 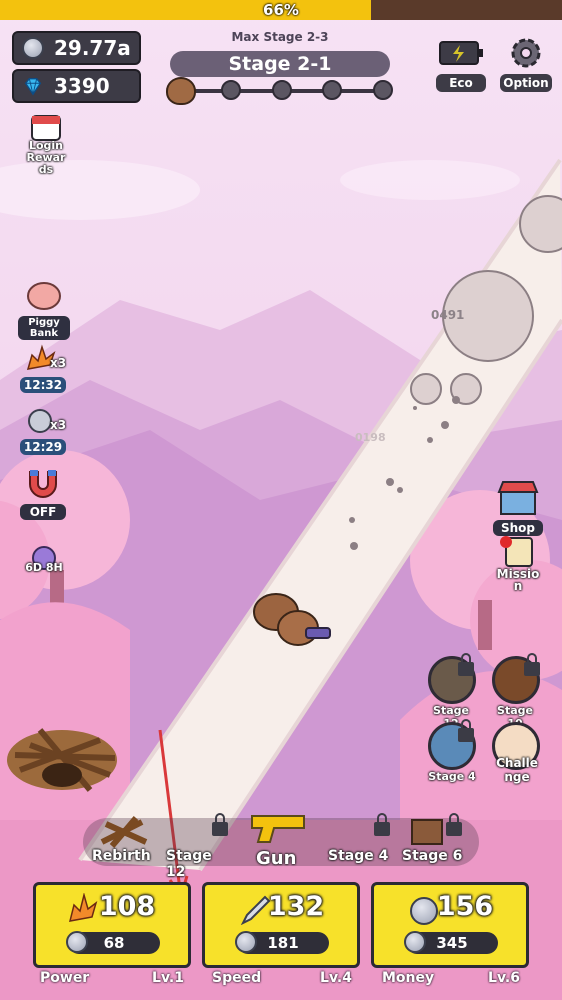 What do you see at coordinates (526, 83) in the screenshot?
I see `option-label: Option` at bounding box center [526, 83].